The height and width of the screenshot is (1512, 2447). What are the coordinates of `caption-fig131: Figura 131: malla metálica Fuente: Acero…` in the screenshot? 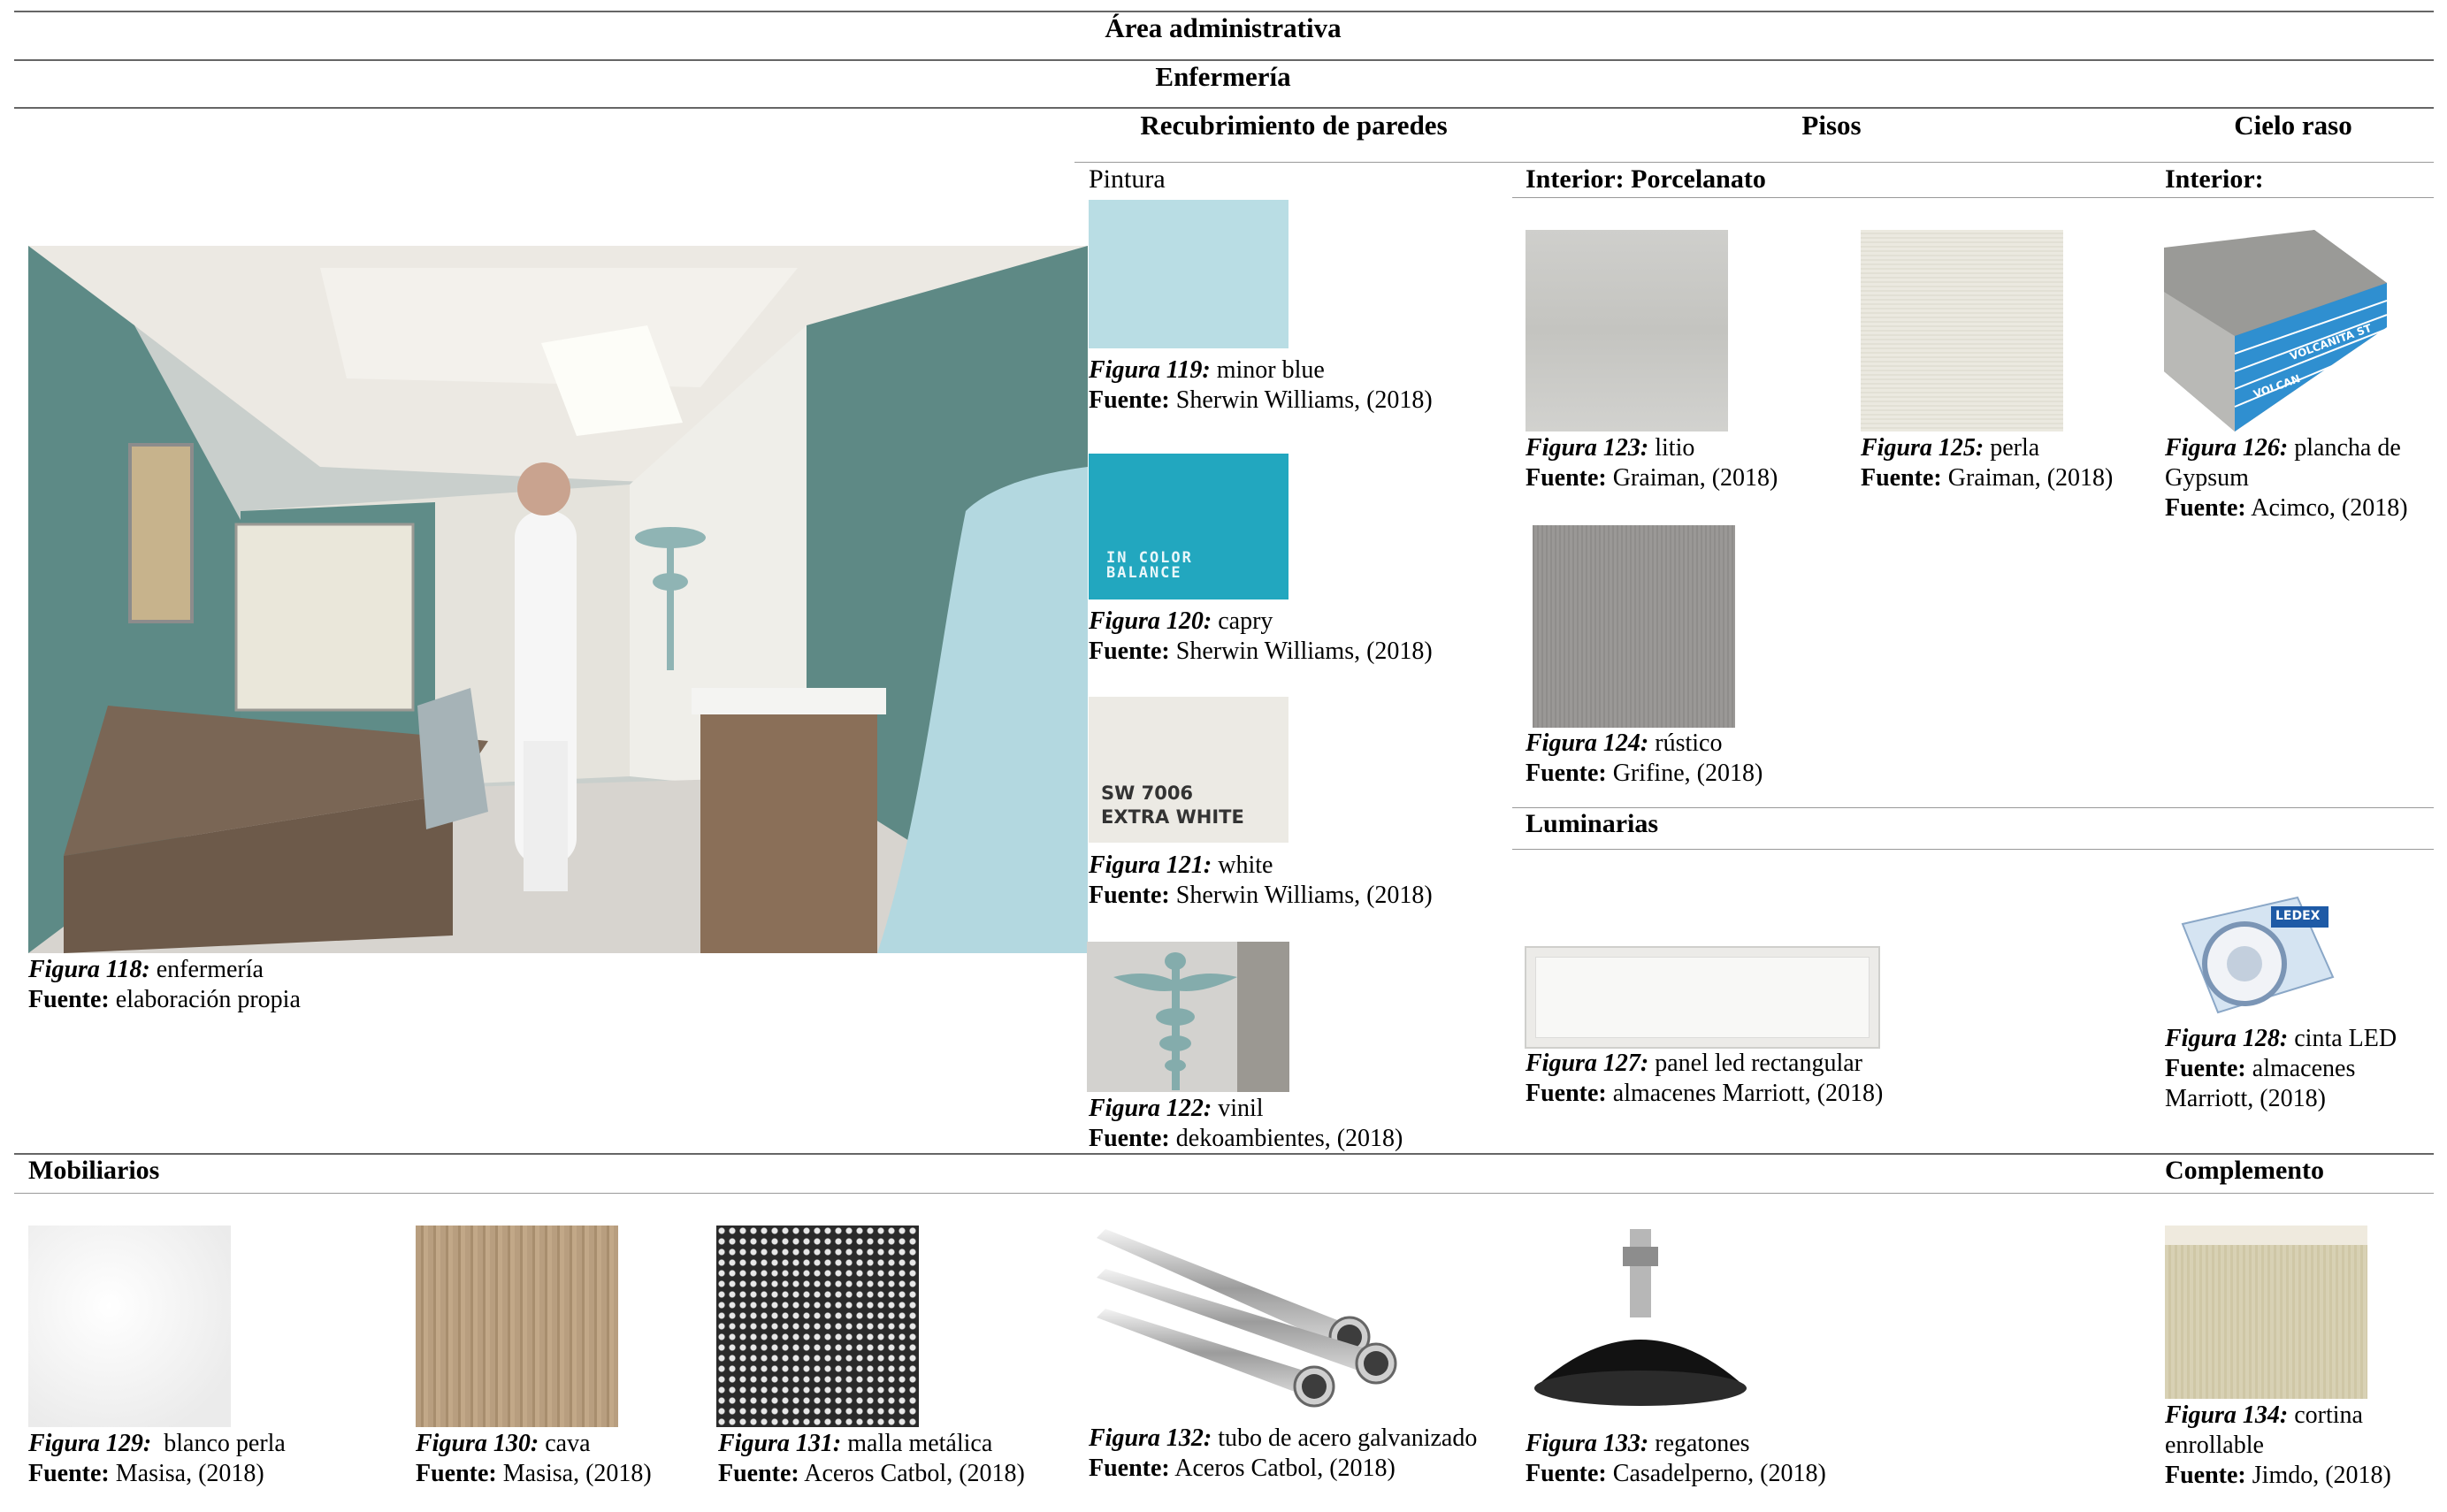 It's located at (871, 1459).